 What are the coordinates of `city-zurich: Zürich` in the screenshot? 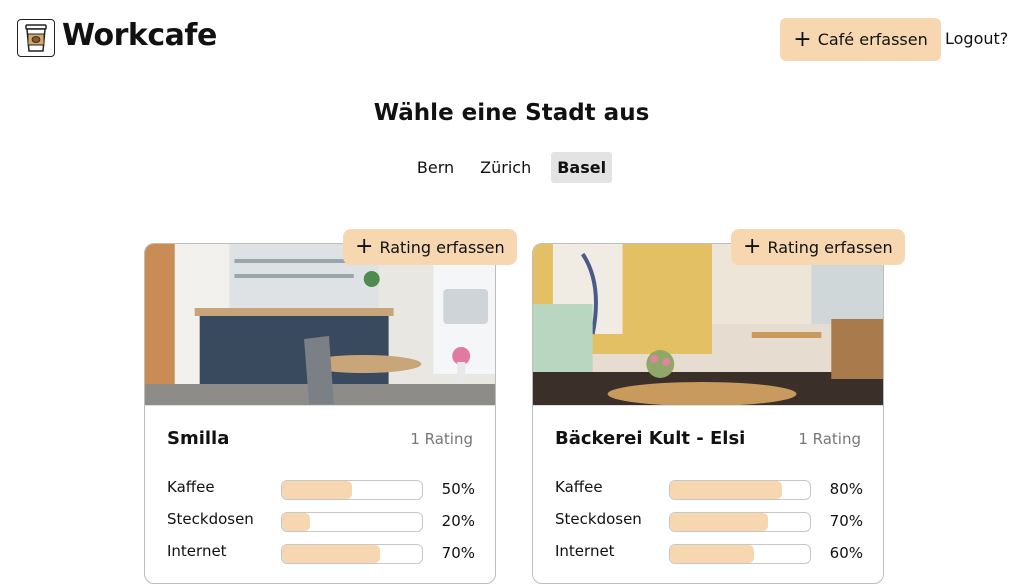 It's located at (505, 167).